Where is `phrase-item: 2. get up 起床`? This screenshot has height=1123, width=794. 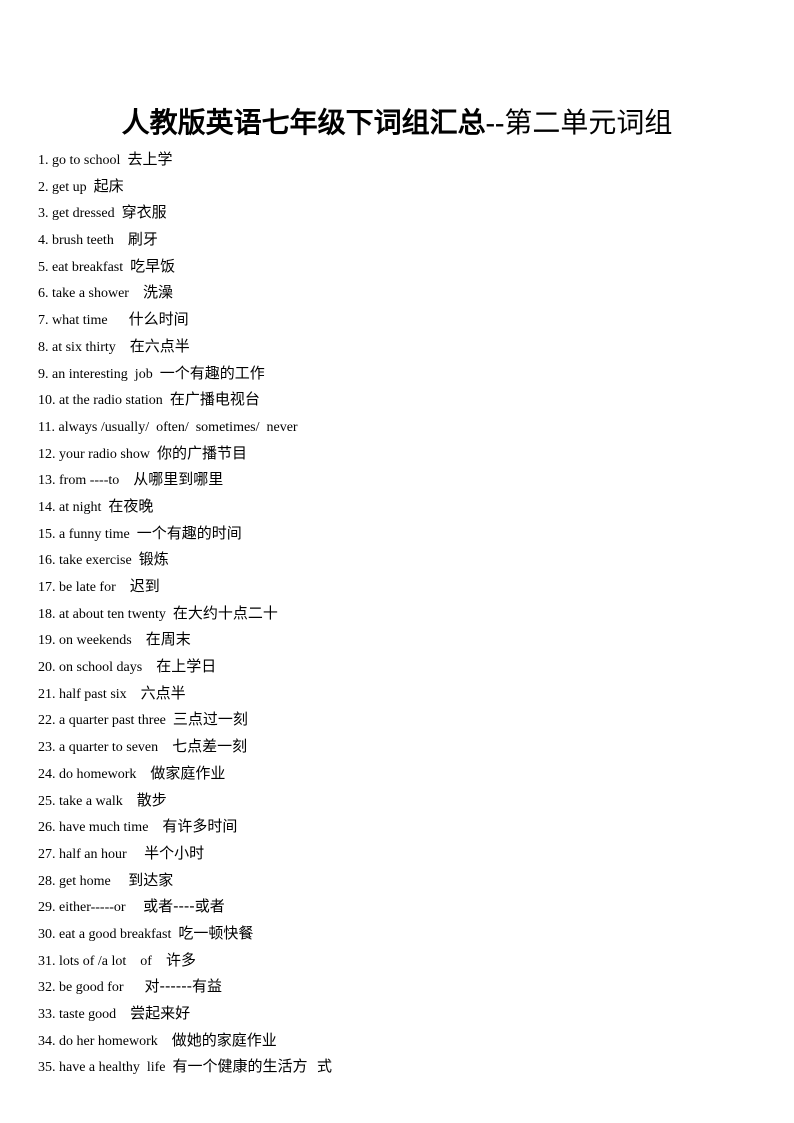
phrase-item: 2. get up 起床 is located at coordinates (185, 186).